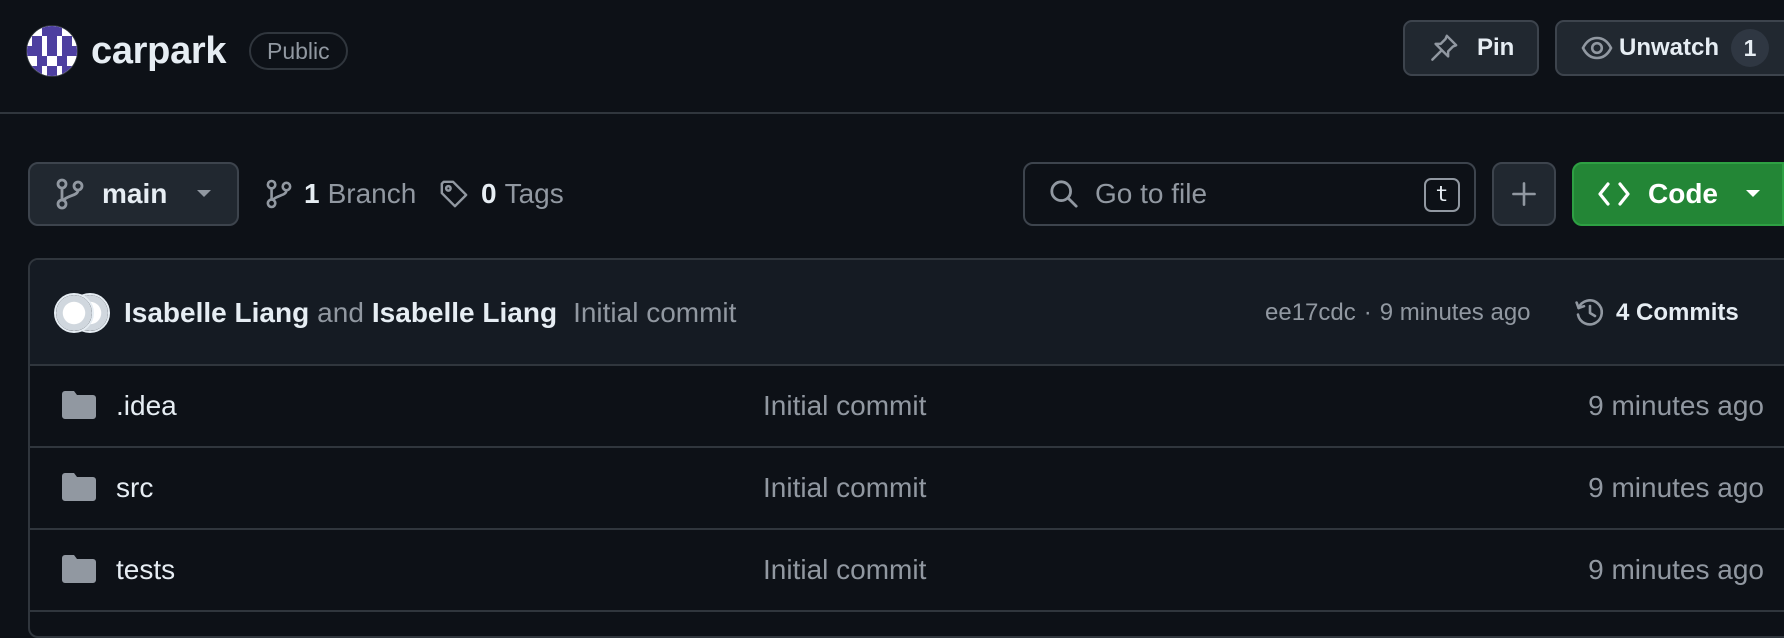 This screenshot has width=1784, height=638. Describe the element at coordinates (1750, 48) in the screenshot. I see `watchers-count: 1` at that location.